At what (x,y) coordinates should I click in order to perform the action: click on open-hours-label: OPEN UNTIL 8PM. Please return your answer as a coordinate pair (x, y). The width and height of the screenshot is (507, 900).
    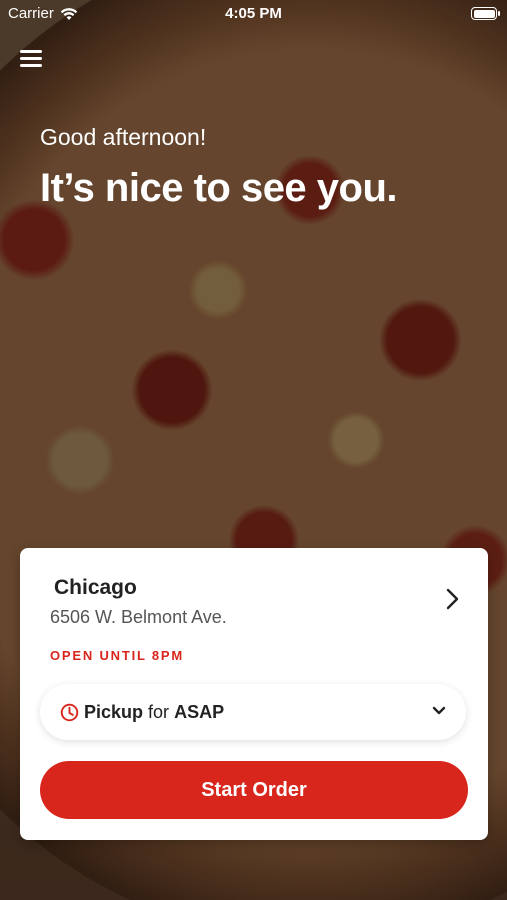
    Looking at the image, I should click on (117, 655).